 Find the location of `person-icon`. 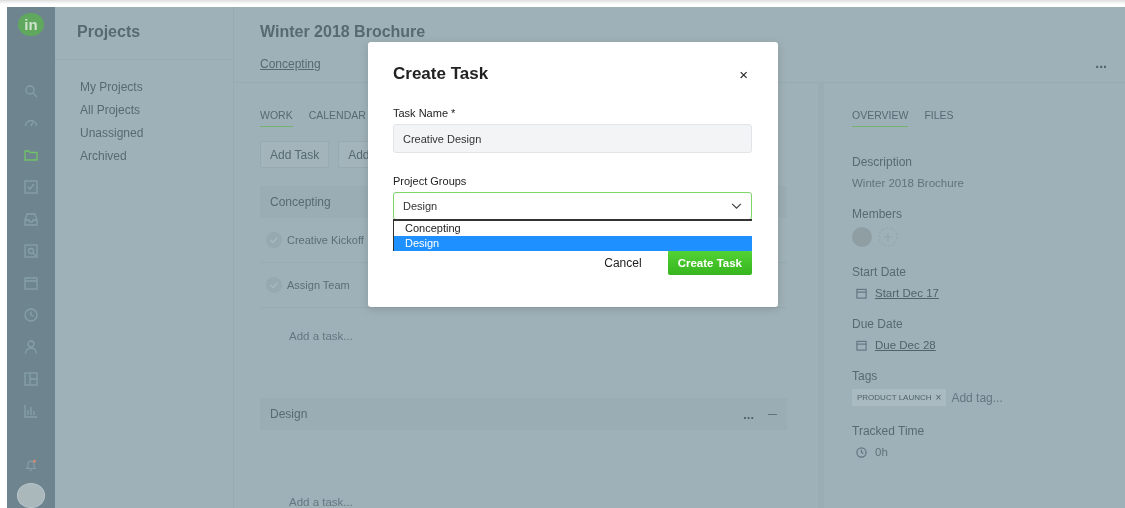

person-icon is located at coordinates (31, 346).